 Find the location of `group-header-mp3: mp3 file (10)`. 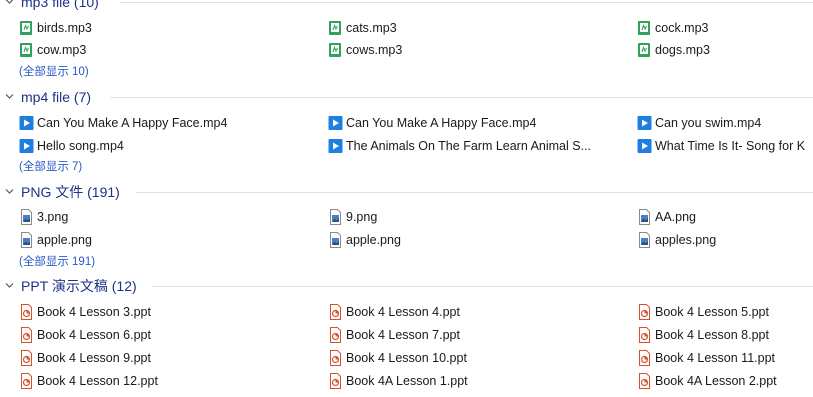

group-header-mp3: mp3 file (10) is located at coordinates (406, 6).